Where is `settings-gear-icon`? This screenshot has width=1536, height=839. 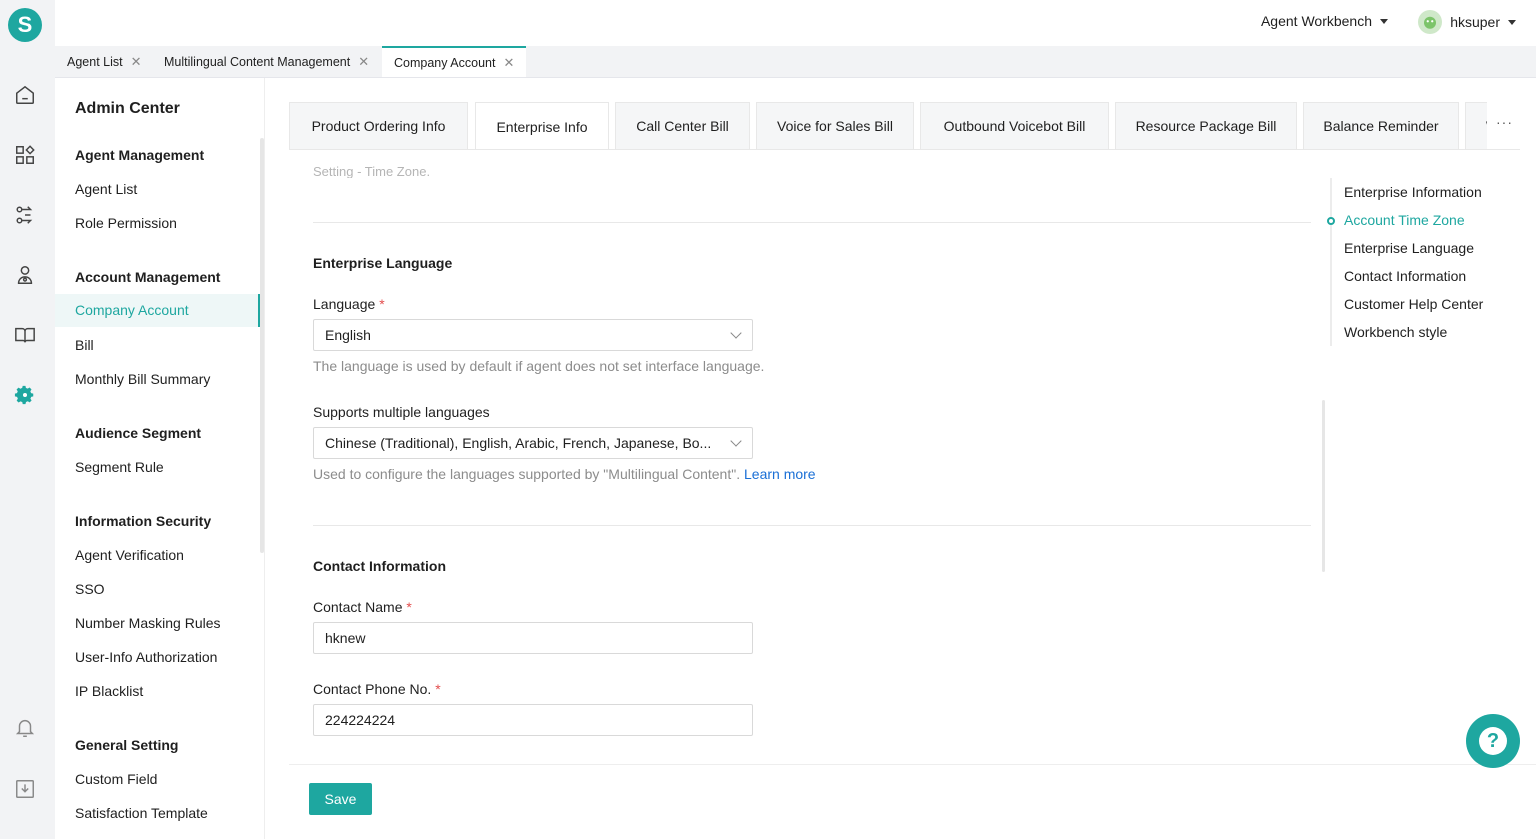
settings-gear-icon is located at coordinates (25, 395).